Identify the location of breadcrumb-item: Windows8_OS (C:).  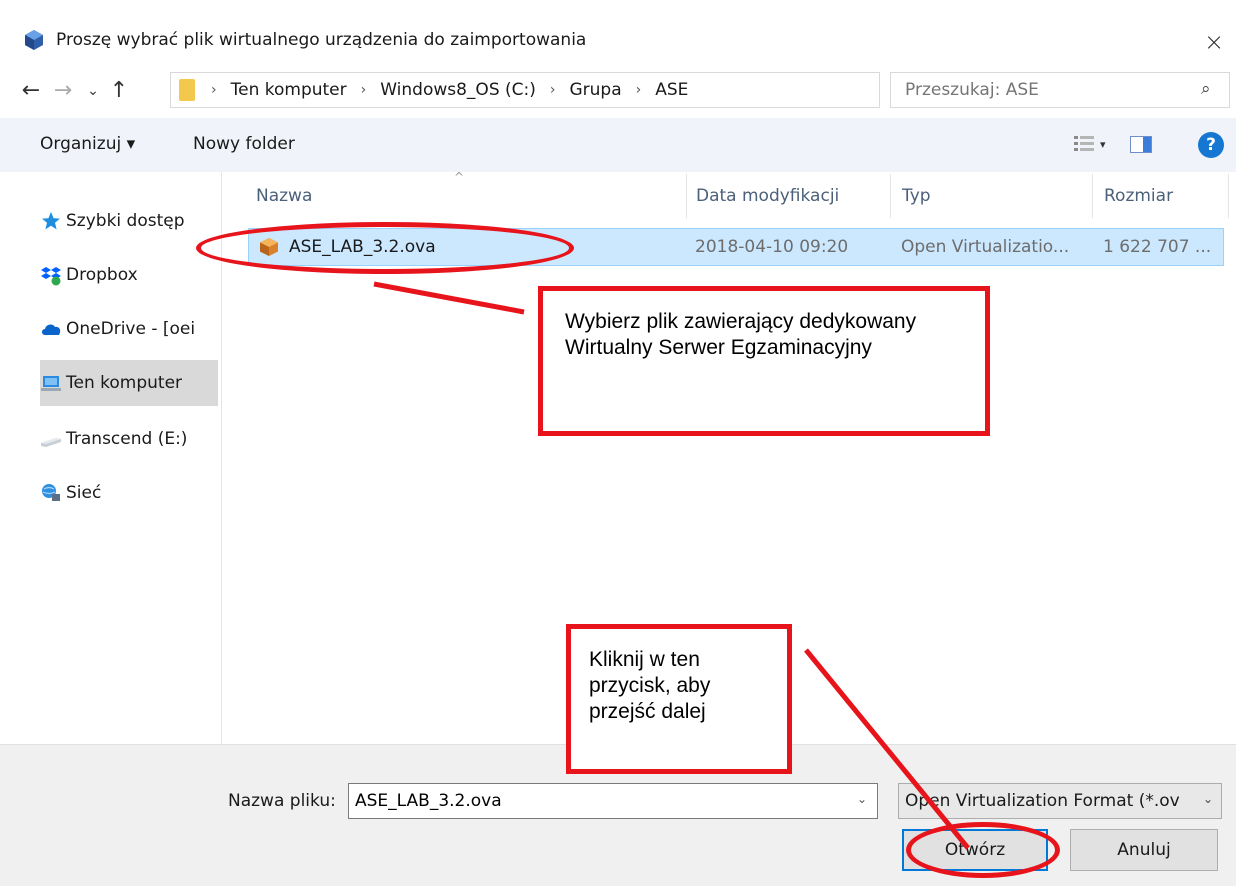
(458, 90).